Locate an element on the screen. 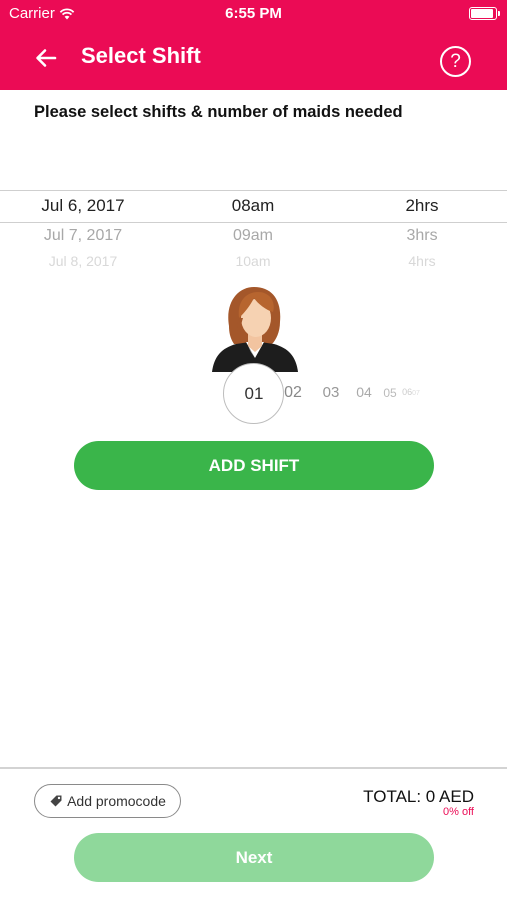 This screenshot has width=507, height=900. page-title: Select Shift is located at coordinates (141, 55).